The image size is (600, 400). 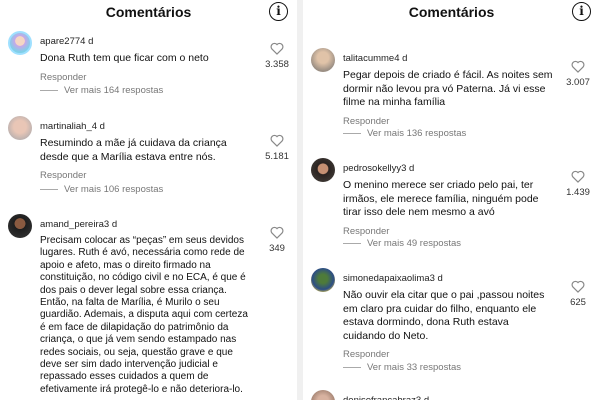 I want to click on comment-meta: amand_pereira3 d, so click(x=144, y=223).